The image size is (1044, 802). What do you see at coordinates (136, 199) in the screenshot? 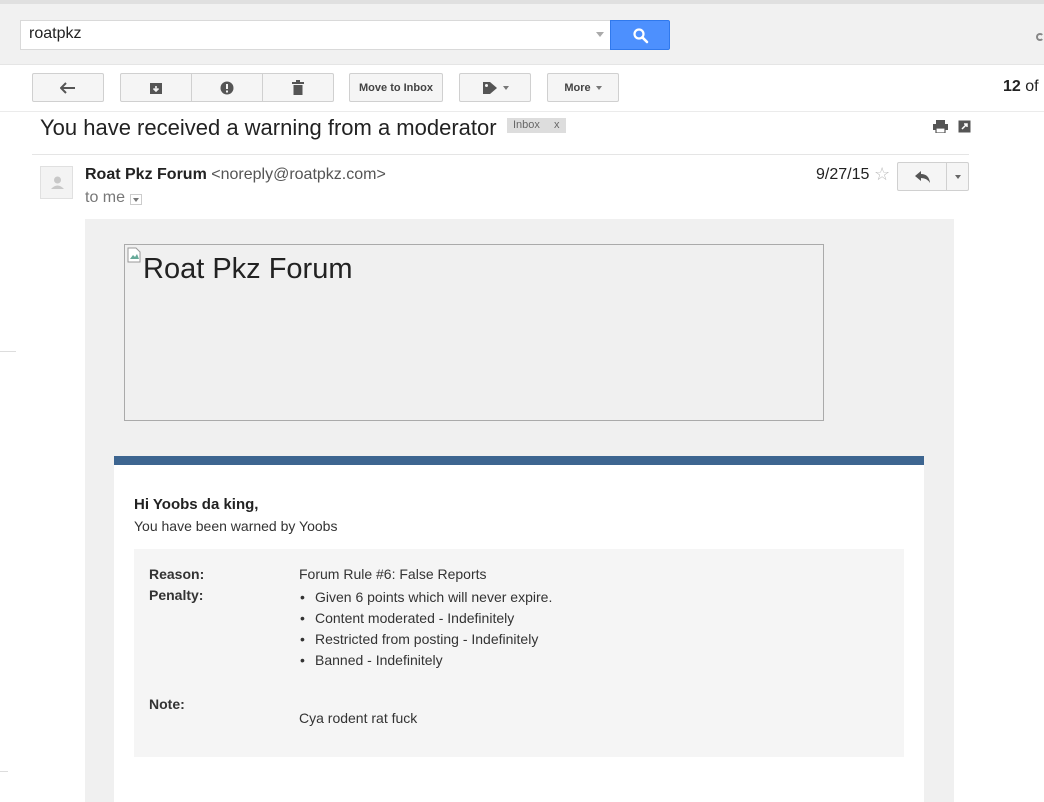
I see `show-details-button` at bounding box center [136, 199].